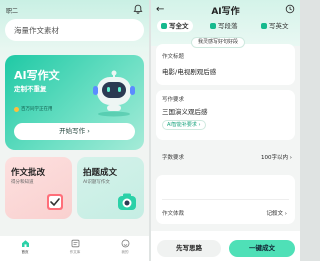 The height and width of the screenshot is (261, 320). I want to click on tab-full-essay: 写全文, so click(175, 26).